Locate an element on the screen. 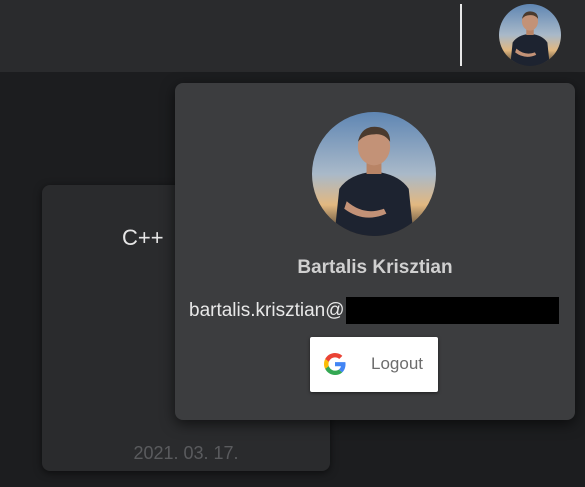  card-date: 2021. 03. 17. is located at coordinates (186, 453).